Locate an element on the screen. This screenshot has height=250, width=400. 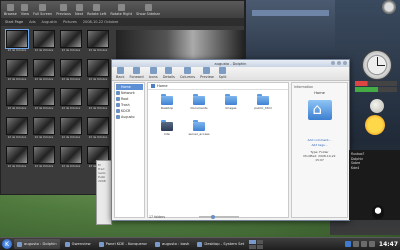
app-icon is located at coordinates (200, 244).